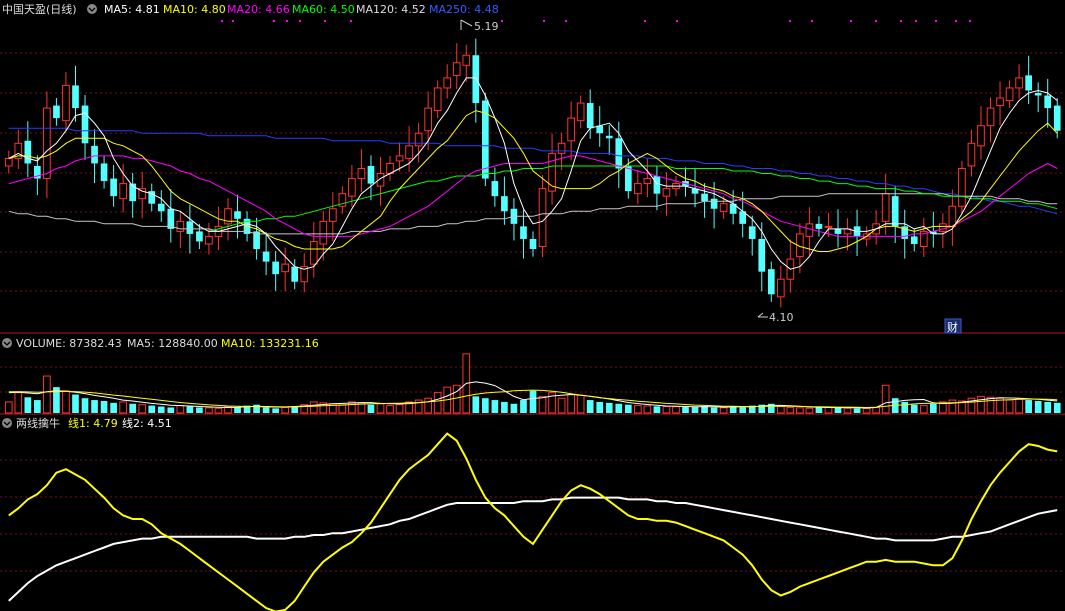 Image resolution: width=1065 pixels, height=611 pixels. What do you see at coordinates (781, 317) in the screenshot?
I see `low-price-label: 4.10` at bounding box center [781, 317].